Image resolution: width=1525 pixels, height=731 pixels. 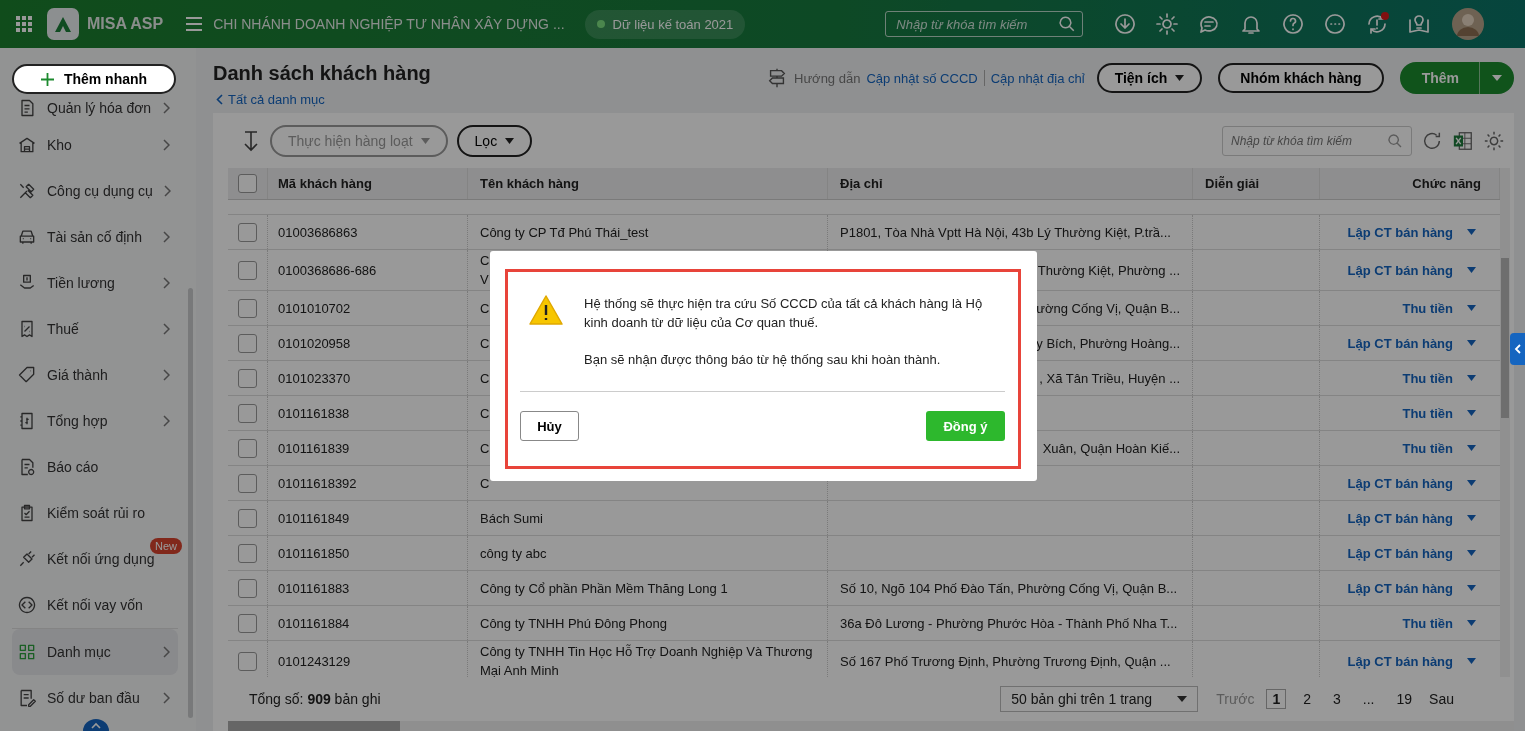 I want to click on help-icon, so click(x=1293, y=24).